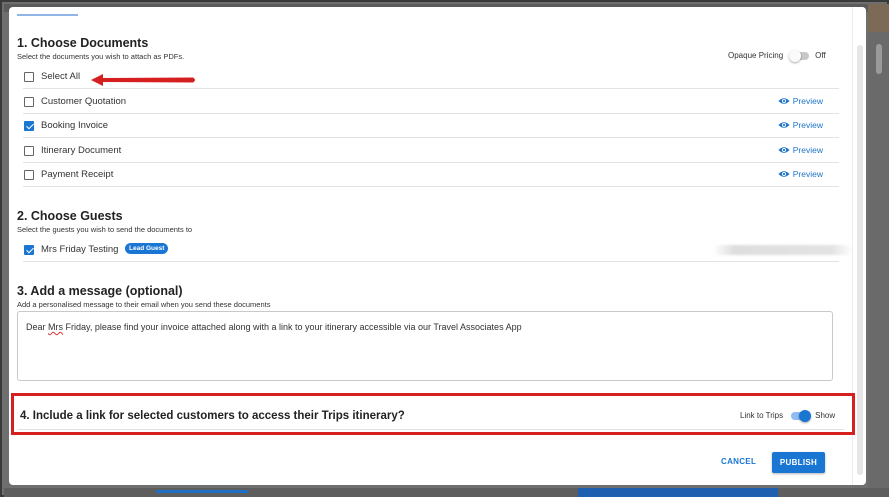 The image size is (889, 497). I want to click on guest-name: Mrs Friday Testing, so click(80, 249).